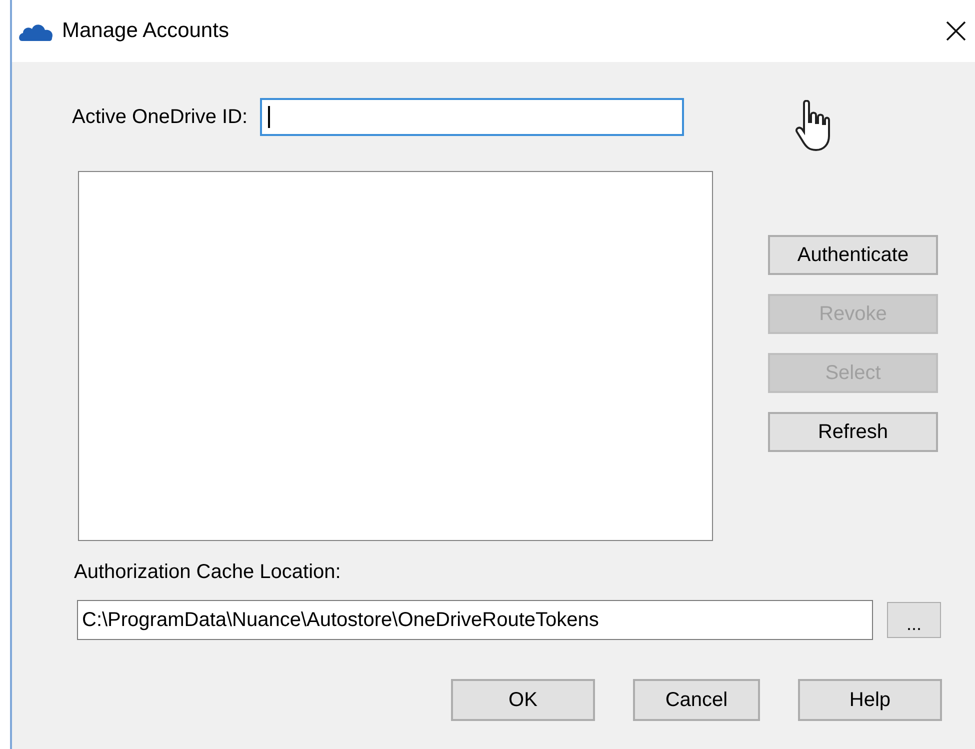 Image resolution: width=975 pixels, height=749 pixels. Describe the element at coordinates (956, 31) in the screenshot. I see `close-icon` at that location.